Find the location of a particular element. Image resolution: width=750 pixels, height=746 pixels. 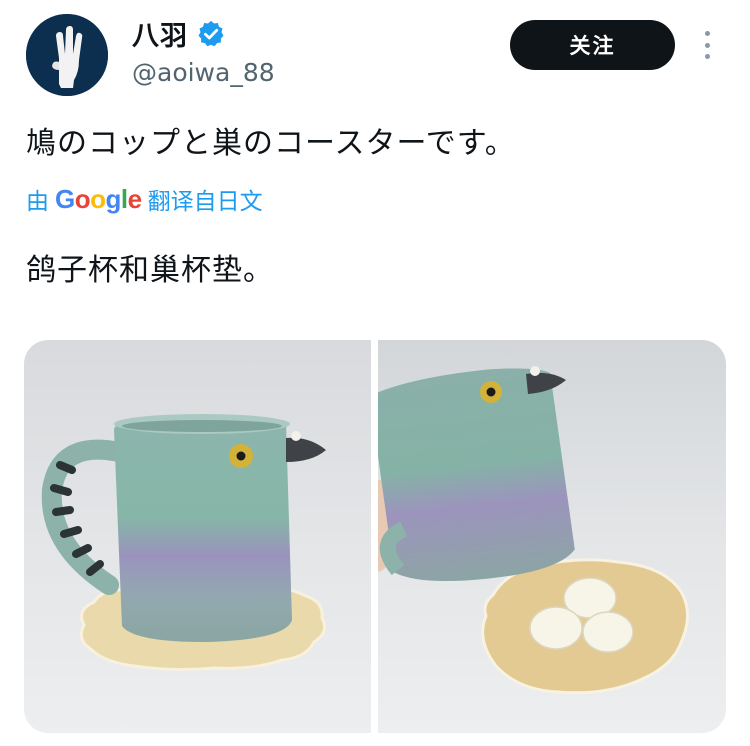

translation-attribution: 由 Google 翻译自日文 is located at coordinates (144, 199).